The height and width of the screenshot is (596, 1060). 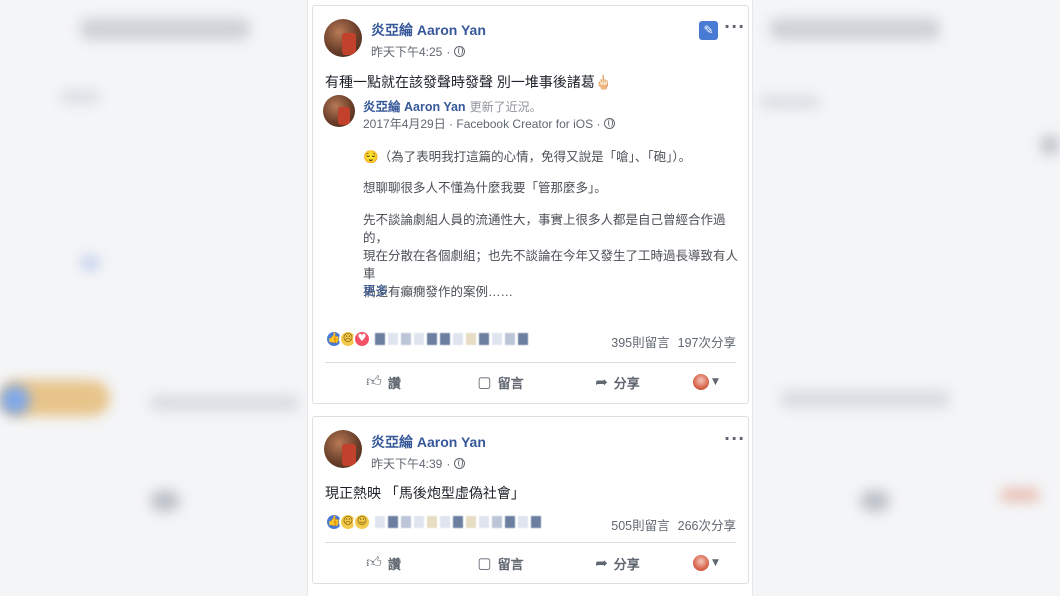 What do you see at coordinates (640, 341) in the screenshot?
I see `comment-count: 395則留言` at bounding box center [640, 341].